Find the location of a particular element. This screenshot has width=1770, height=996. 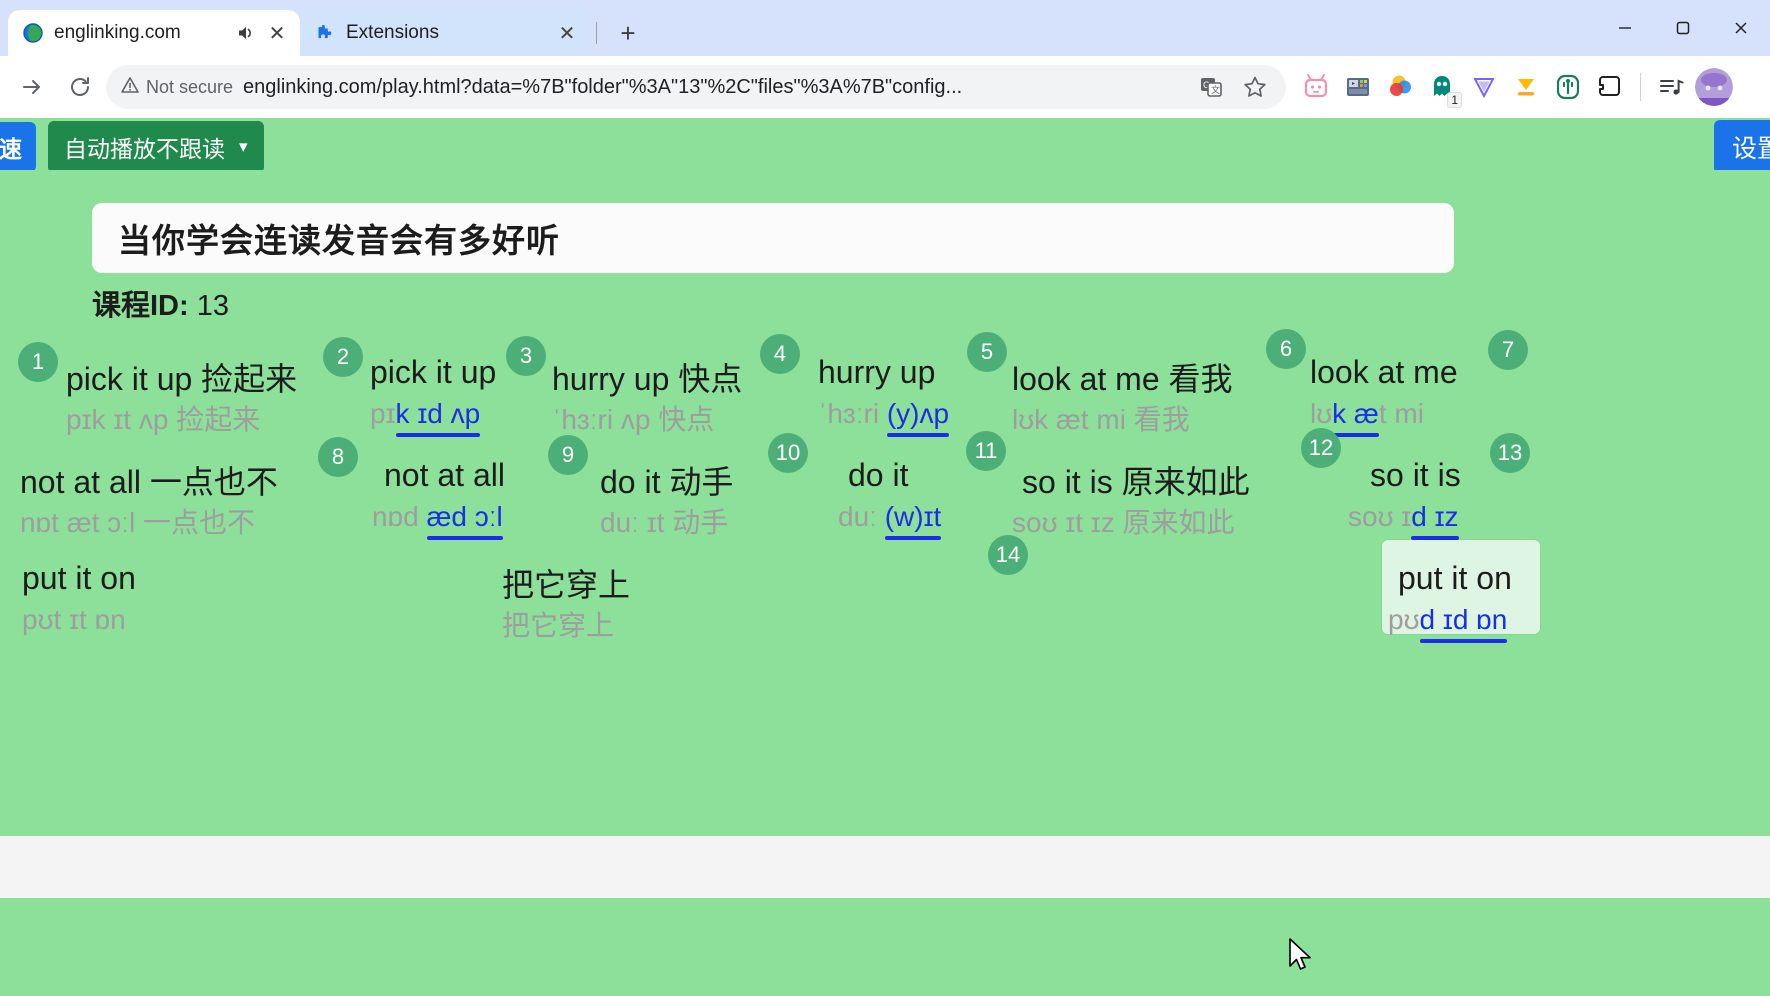

autoplay-mode-label: 自动播放不跟读 is located at coordinates (144, 149).